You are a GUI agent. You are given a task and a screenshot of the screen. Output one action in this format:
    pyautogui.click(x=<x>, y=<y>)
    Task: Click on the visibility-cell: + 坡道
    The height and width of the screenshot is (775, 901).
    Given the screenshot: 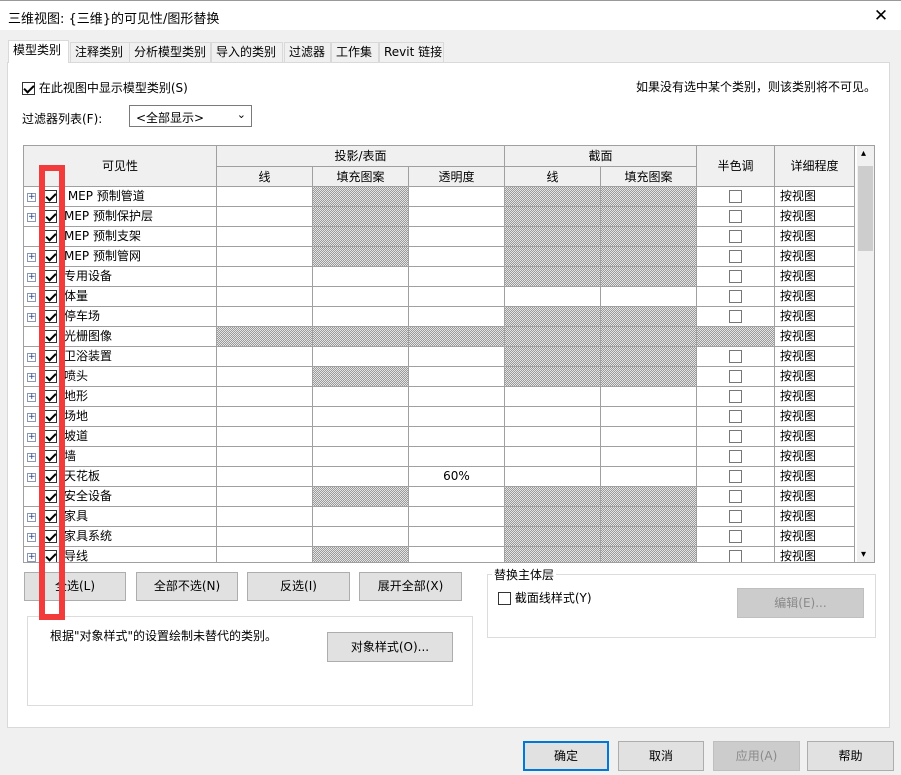 What is the action you would take?
    pyautogui.click(x=120, y=437)
    